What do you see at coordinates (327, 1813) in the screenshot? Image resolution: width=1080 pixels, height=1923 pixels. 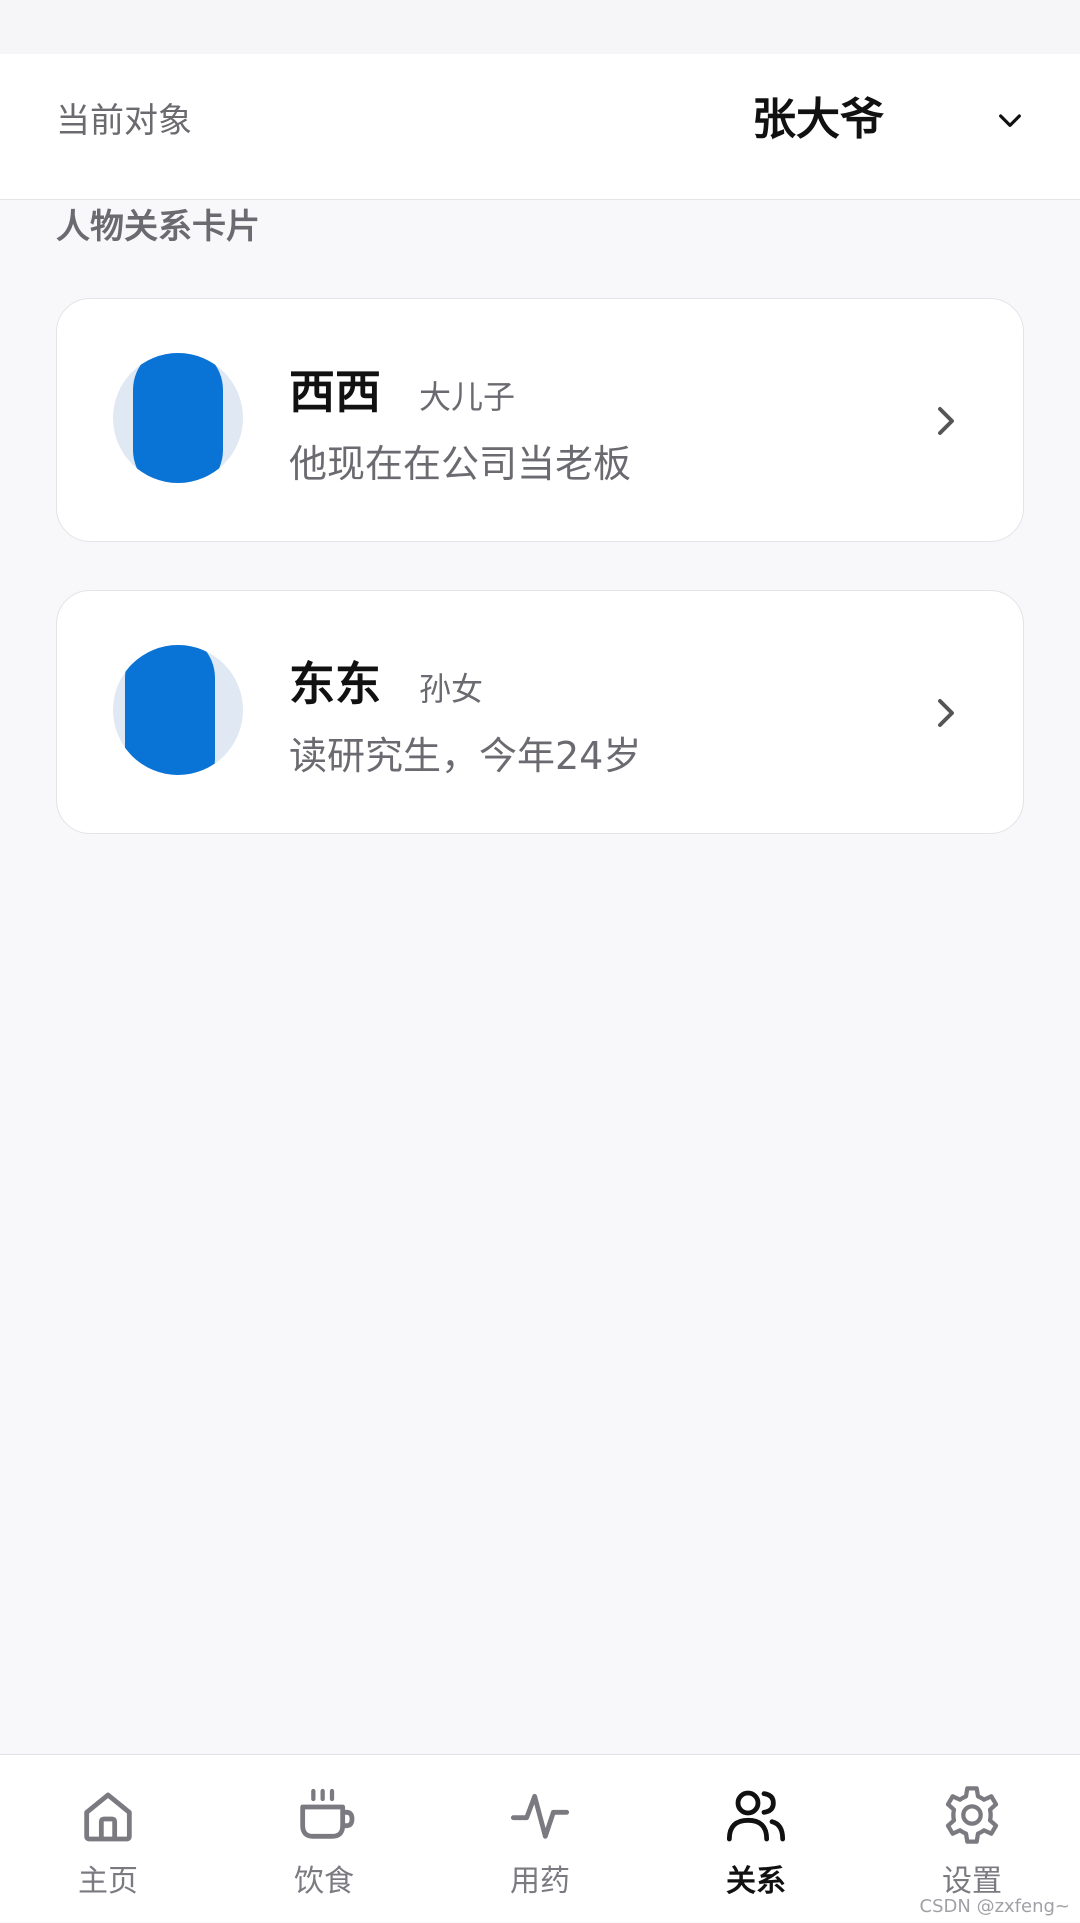 I see `cup-icon` at bounding box center [327, 1813].